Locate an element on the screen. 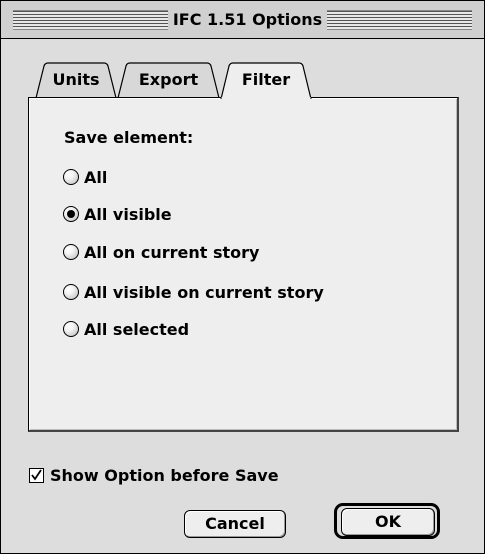 This screenshot has height=554, width=485. tab-units: Units is located at coordinates (76, 80).